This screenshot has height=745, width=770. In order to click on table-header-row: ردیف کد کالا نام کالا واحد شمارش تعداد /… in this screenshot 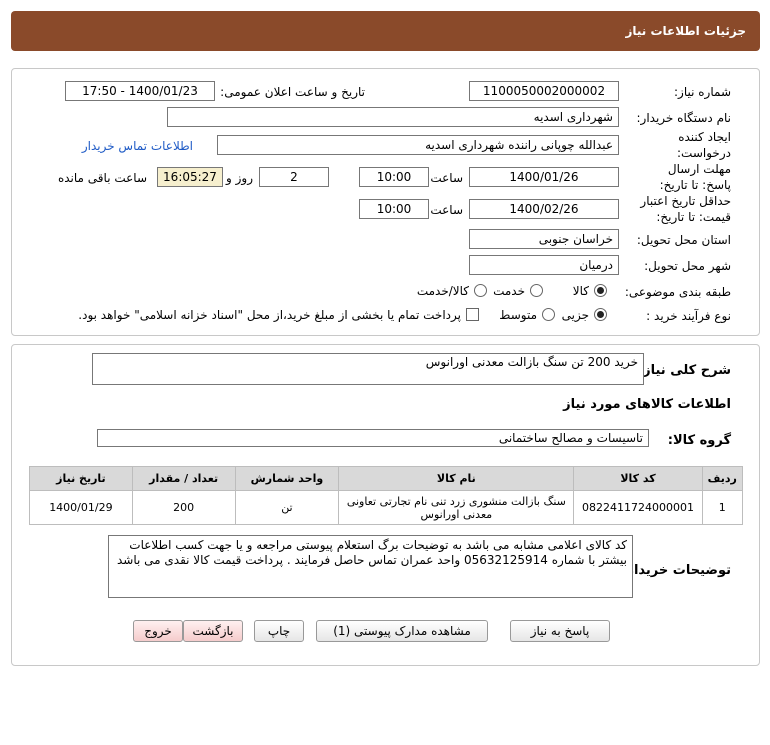, I will do `click(386, 478)`.